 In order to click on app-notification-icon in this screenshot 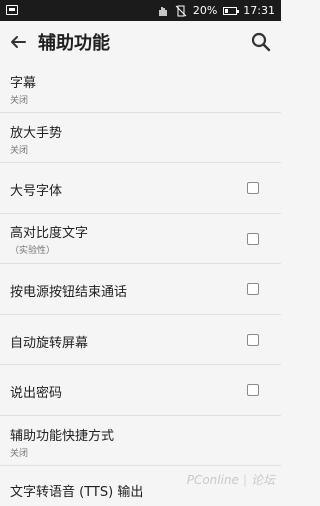, I will do `click(12, 10)`.